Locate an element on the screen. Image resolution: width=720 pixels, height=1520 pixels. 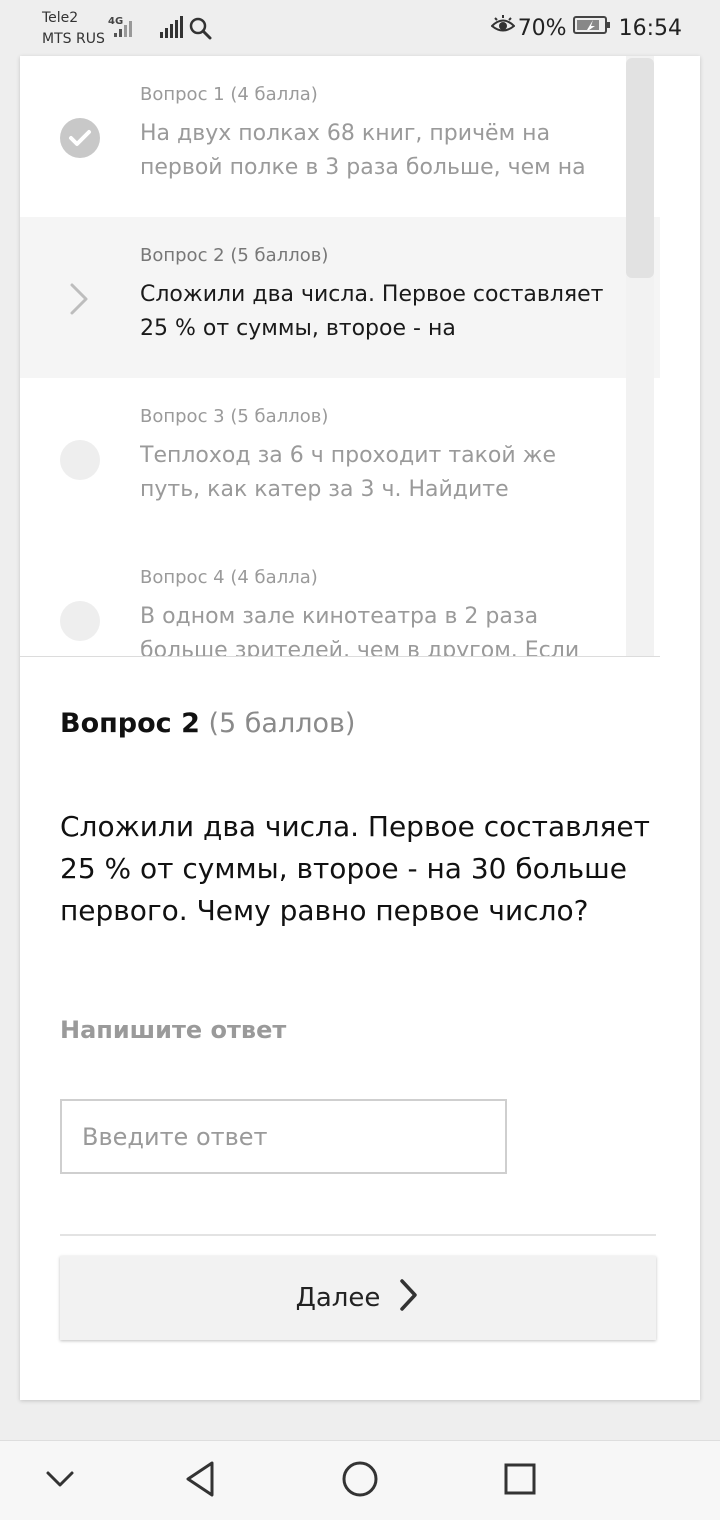
question-meta: Вопрос 4 (4 балла) is located at coordinates (229, 577).